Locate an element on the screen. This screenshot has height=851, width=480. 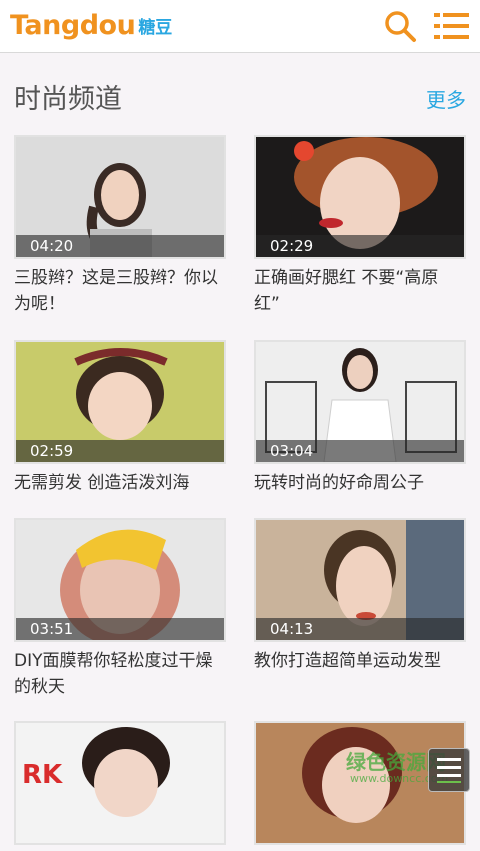
book-icon is located at coordinates (449, 770).